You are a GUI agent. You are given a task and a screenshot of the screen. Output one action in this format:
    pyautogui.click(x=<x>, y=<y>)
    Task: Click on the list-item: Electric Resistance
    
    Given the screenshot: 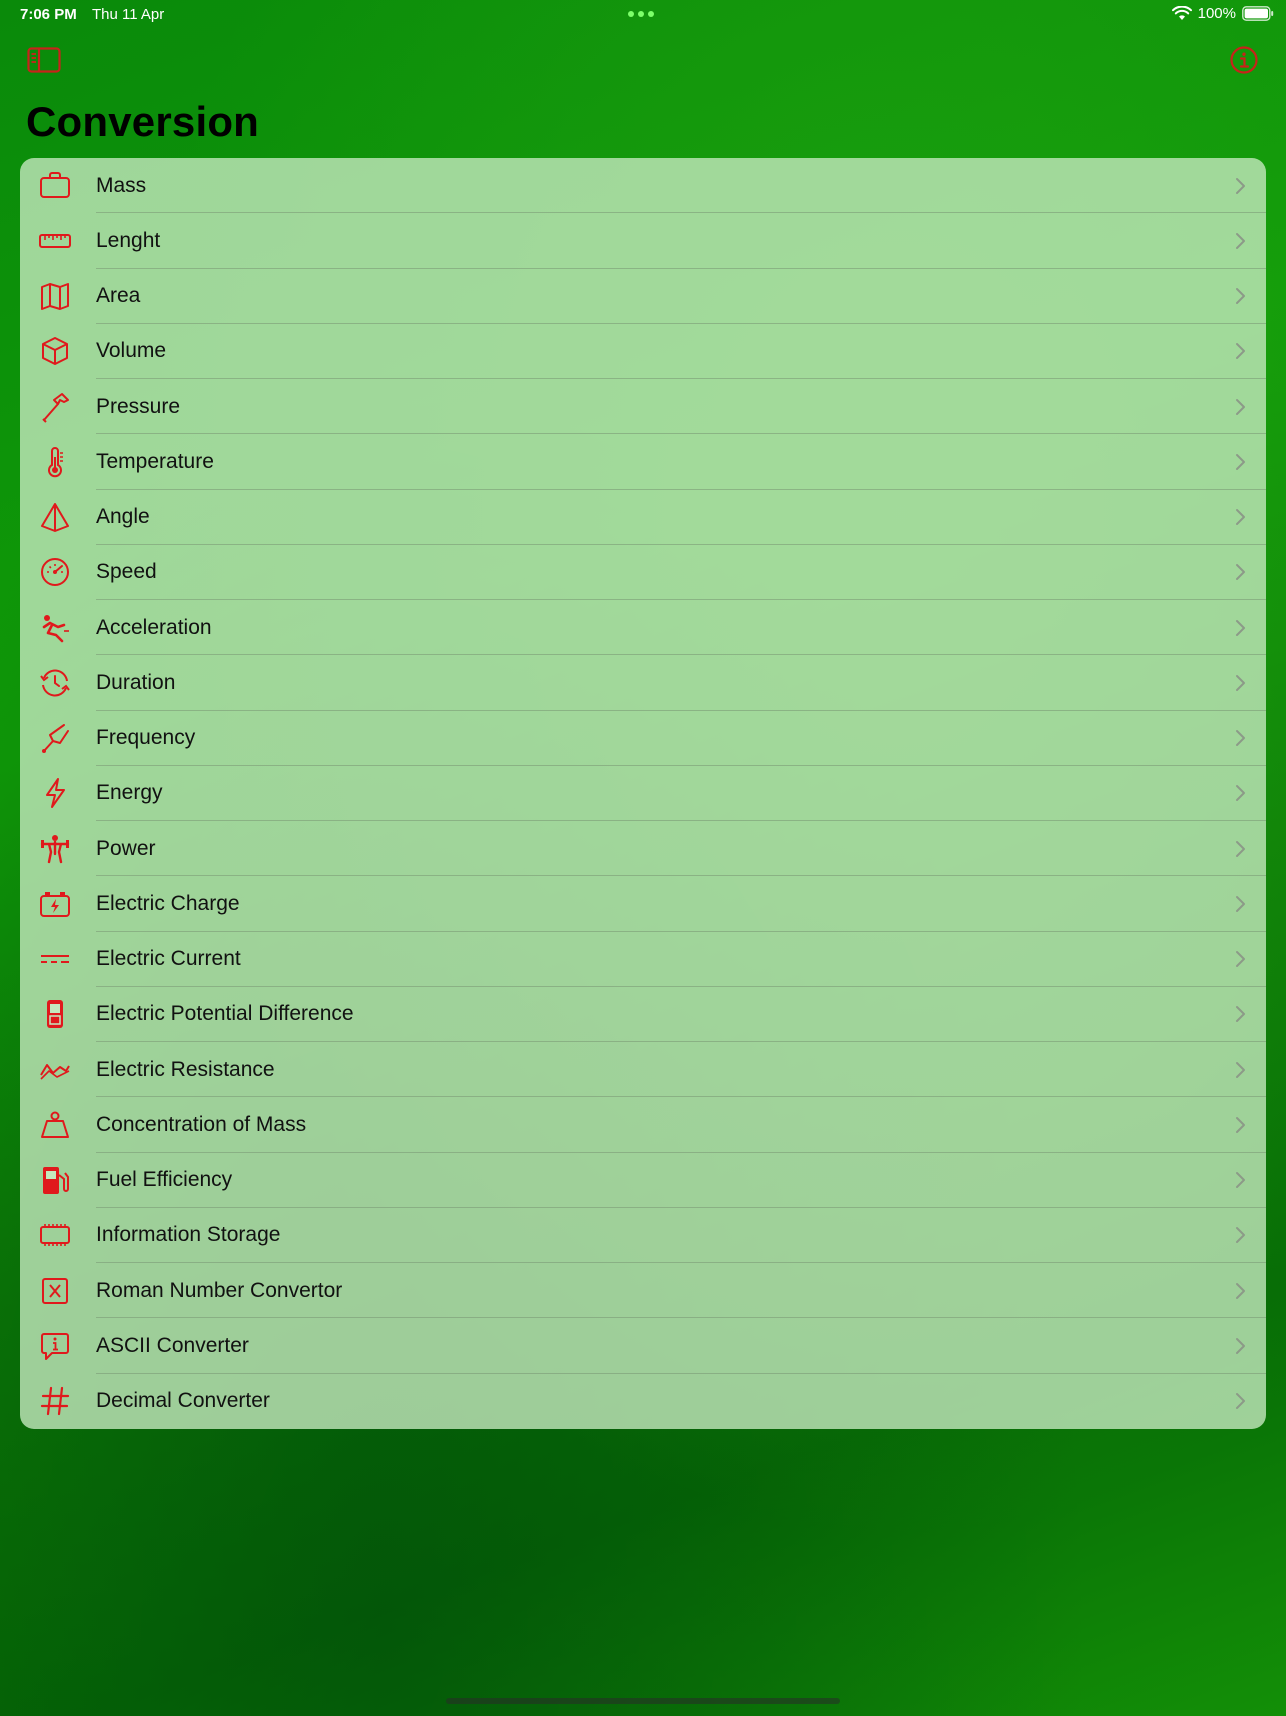 What is the action you would take?
    pyautogui.click(x=643, y=1070)
    